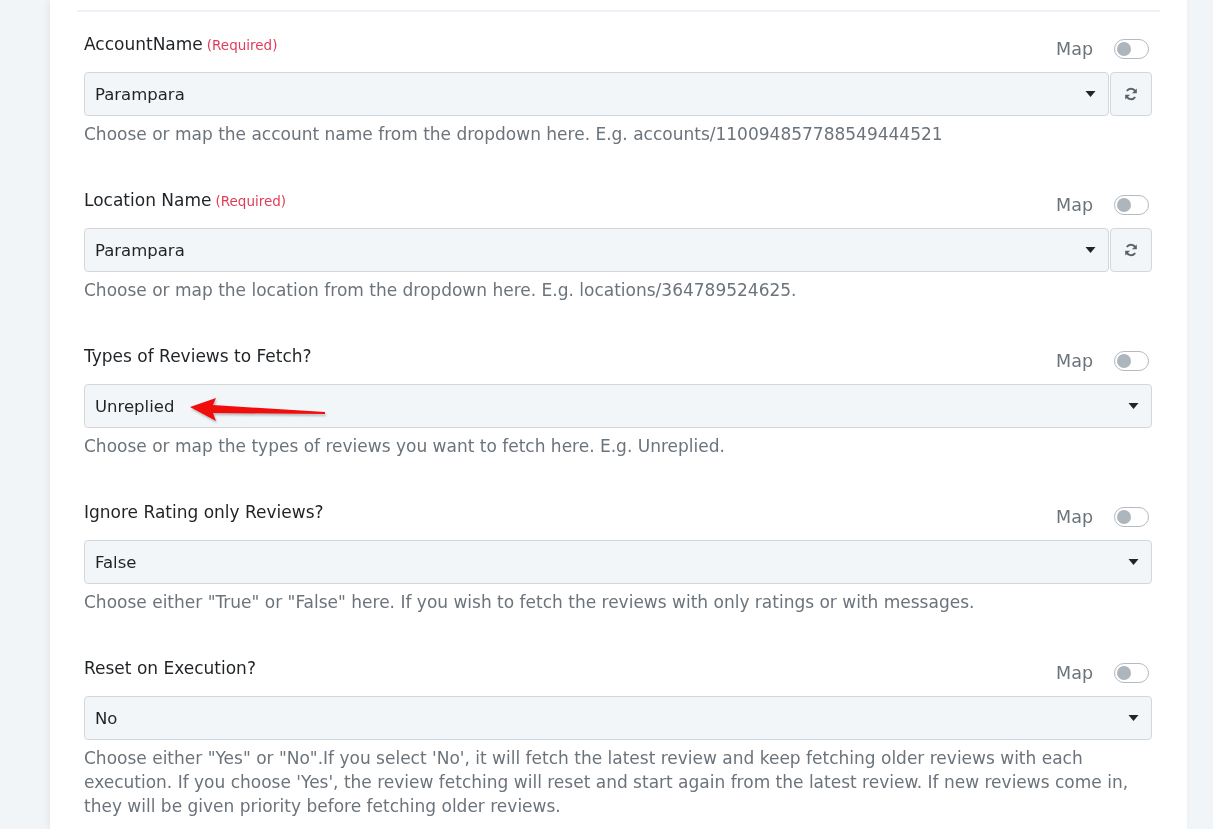  What do you see at coordinates (148, 200) in the screenshot?
I see `field-label: Location Name` at bounding box center [148, 200].